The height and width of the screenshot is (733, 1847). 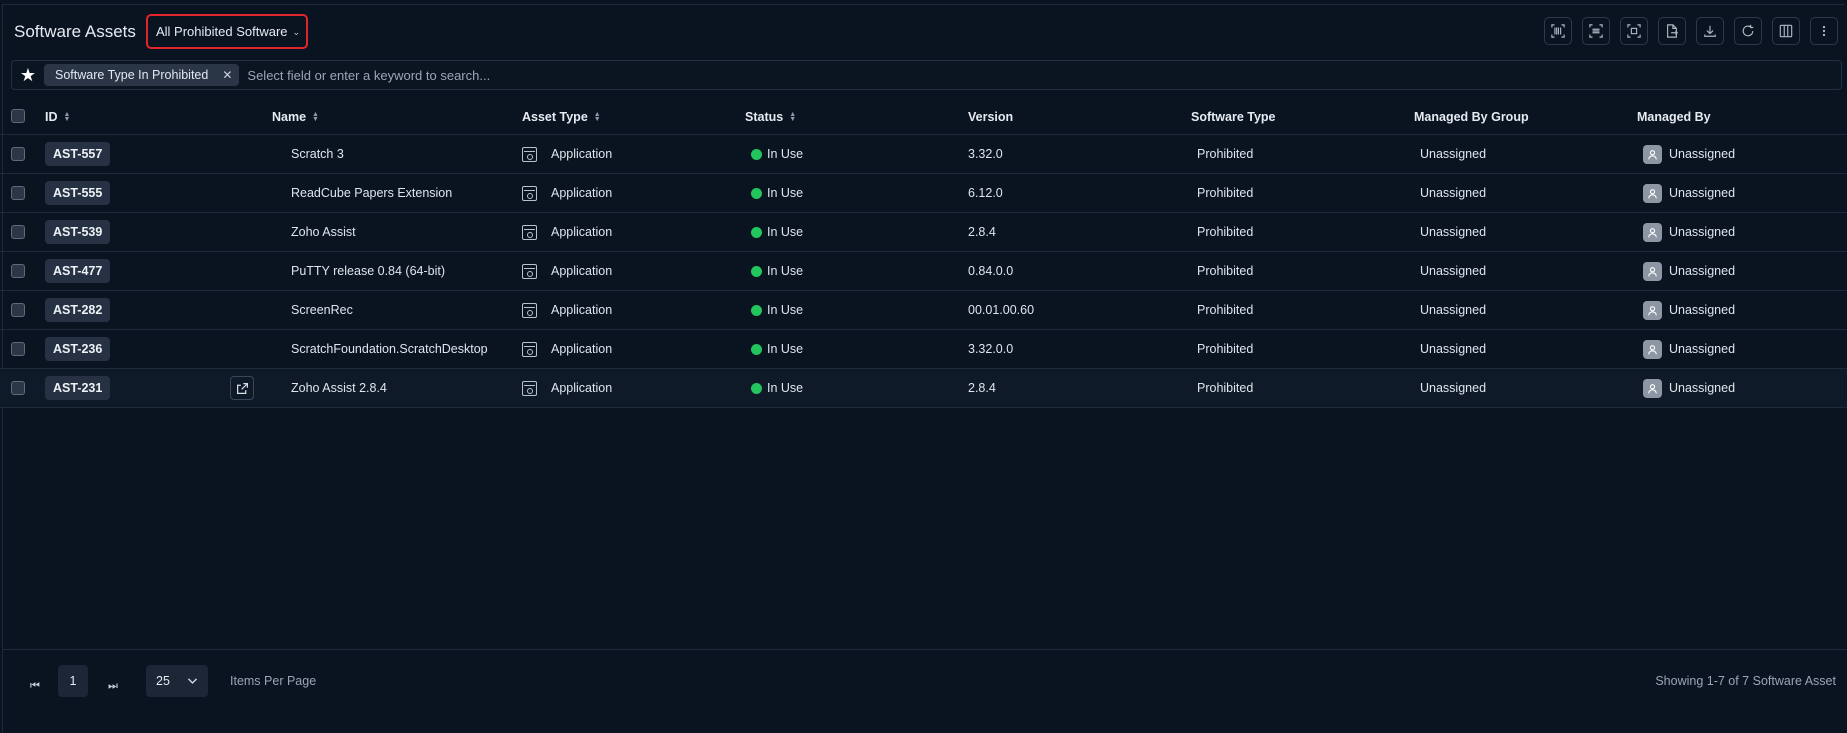 What do you see at coordinates (113, 686) in the screenshot?
I see `last-page-button: ⏭` at bounding box center [113, 686].